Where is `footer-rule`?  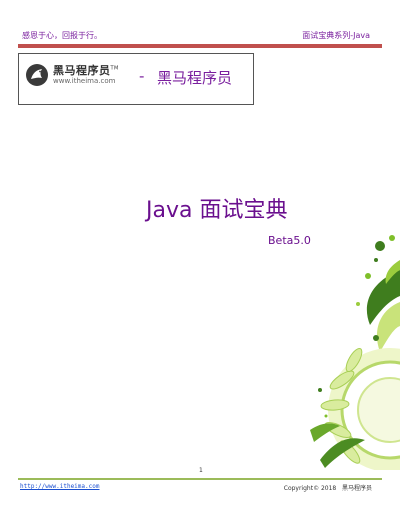 footer-rule is located at coordinates (200, 479).